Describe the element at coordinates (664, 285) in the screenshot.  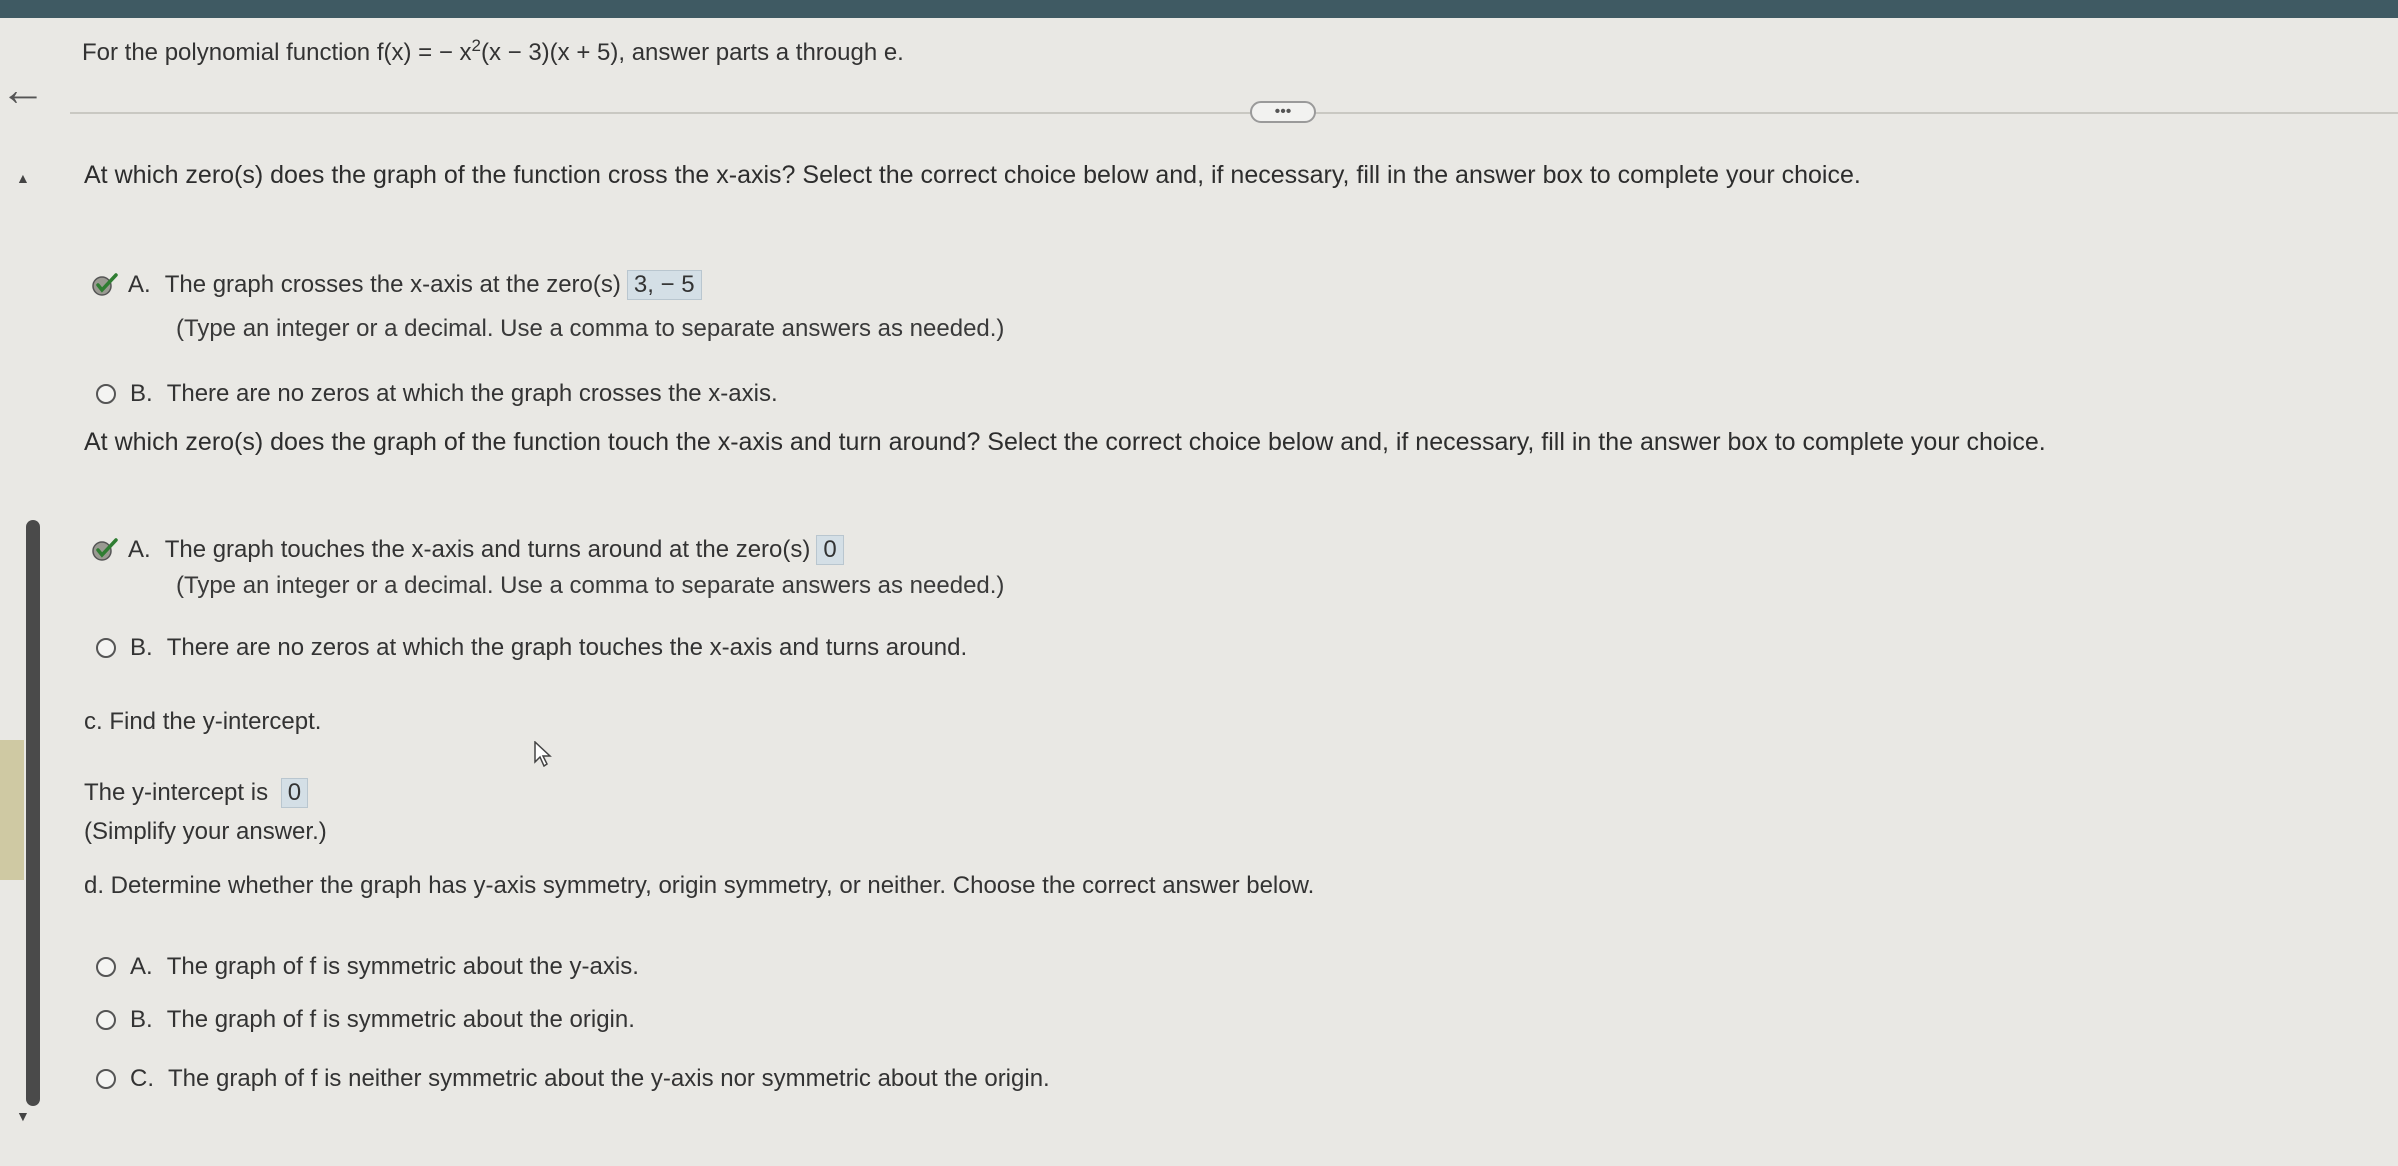
I see `answer-box-crosses: 3, − 5` at that location.